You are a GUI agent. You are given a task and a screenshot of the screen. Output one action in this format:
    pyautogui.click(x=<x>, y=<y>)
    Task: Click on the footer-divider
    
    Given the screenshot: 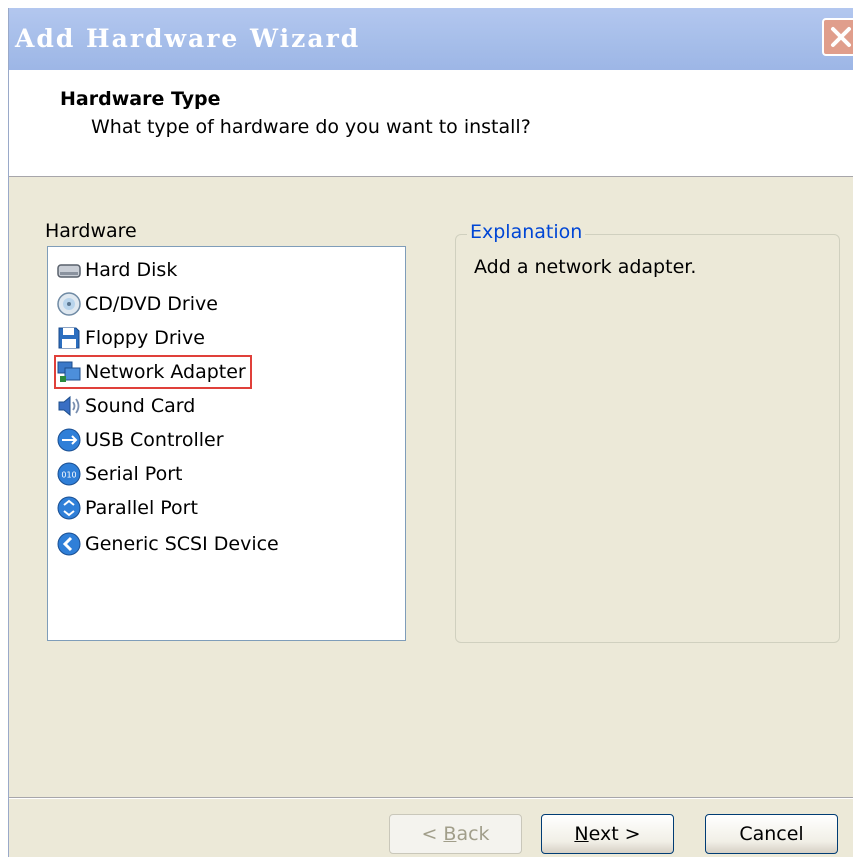 What is the action you would take?
    pyautogui.click(x=431, y=798)
    